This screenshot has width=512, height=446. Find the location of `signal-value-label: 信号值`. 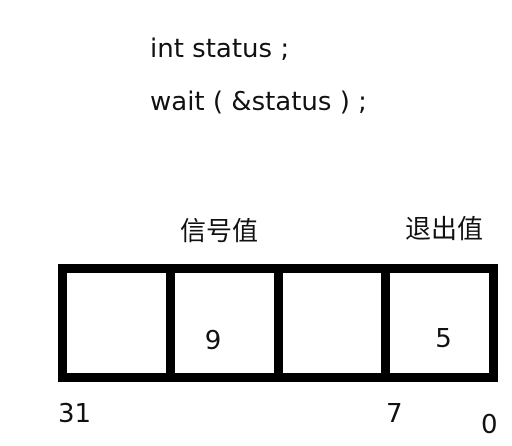

signal-value-label: 信号值 is located at coordinates (219, 232).